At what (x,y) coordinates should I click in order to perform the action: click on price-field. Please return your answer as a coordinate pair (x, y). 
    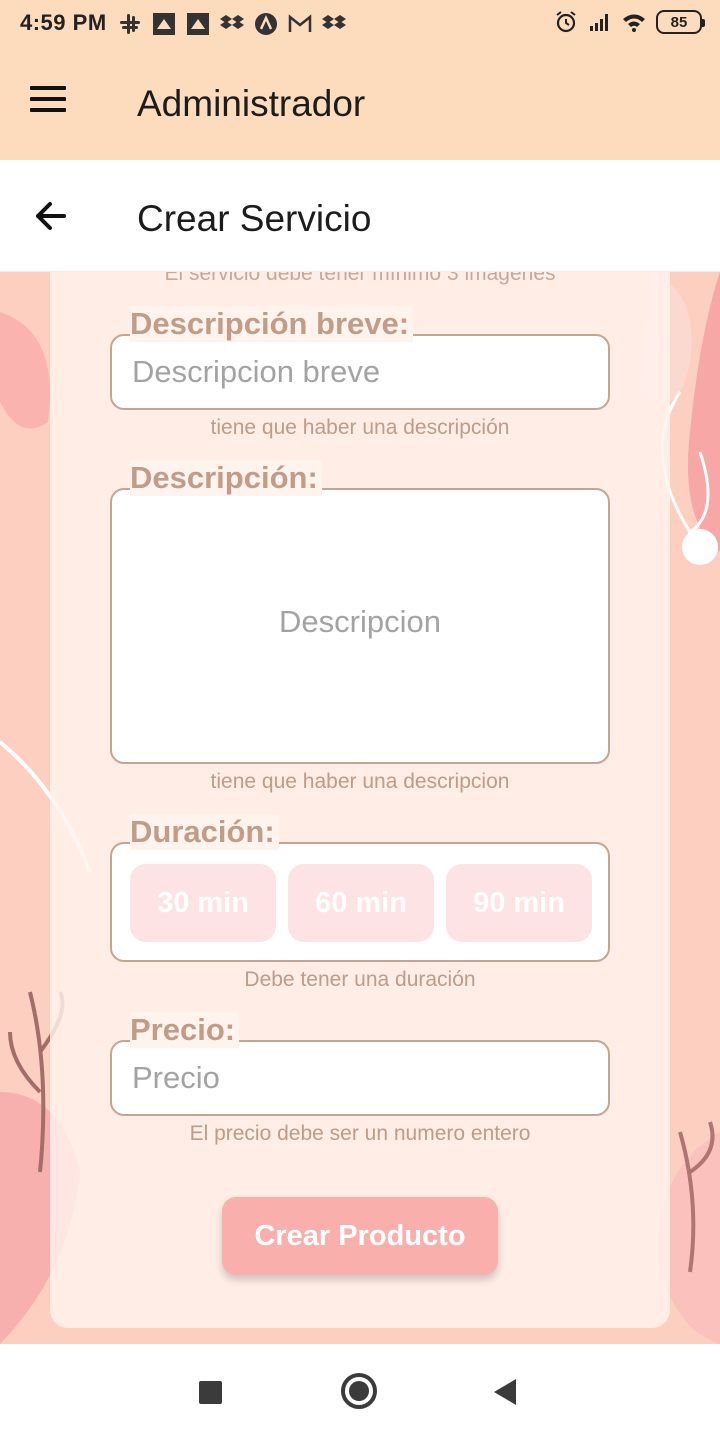
    Looking at the image, I should click on (360, 1078).